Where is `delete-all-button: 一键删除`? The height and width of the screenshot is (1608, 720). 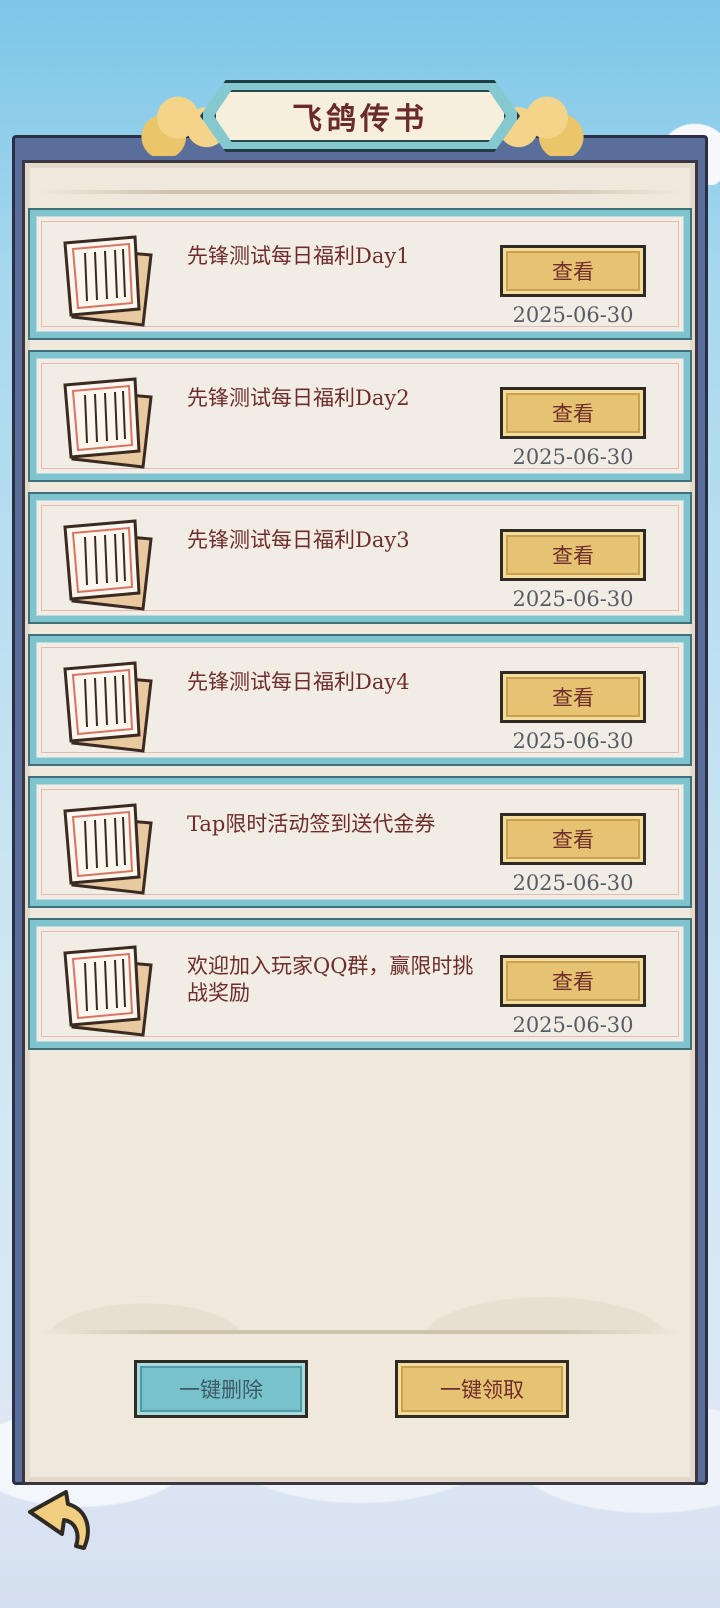
delete-all-button: 一键删除 is located at coordinates (221, 1389).